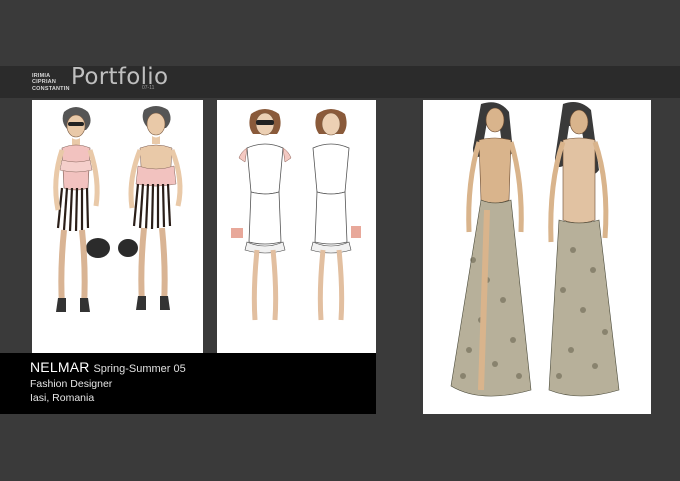 The image size is (680, 481). I want to click on portfolio-years: 07-11, so click(148, 88).